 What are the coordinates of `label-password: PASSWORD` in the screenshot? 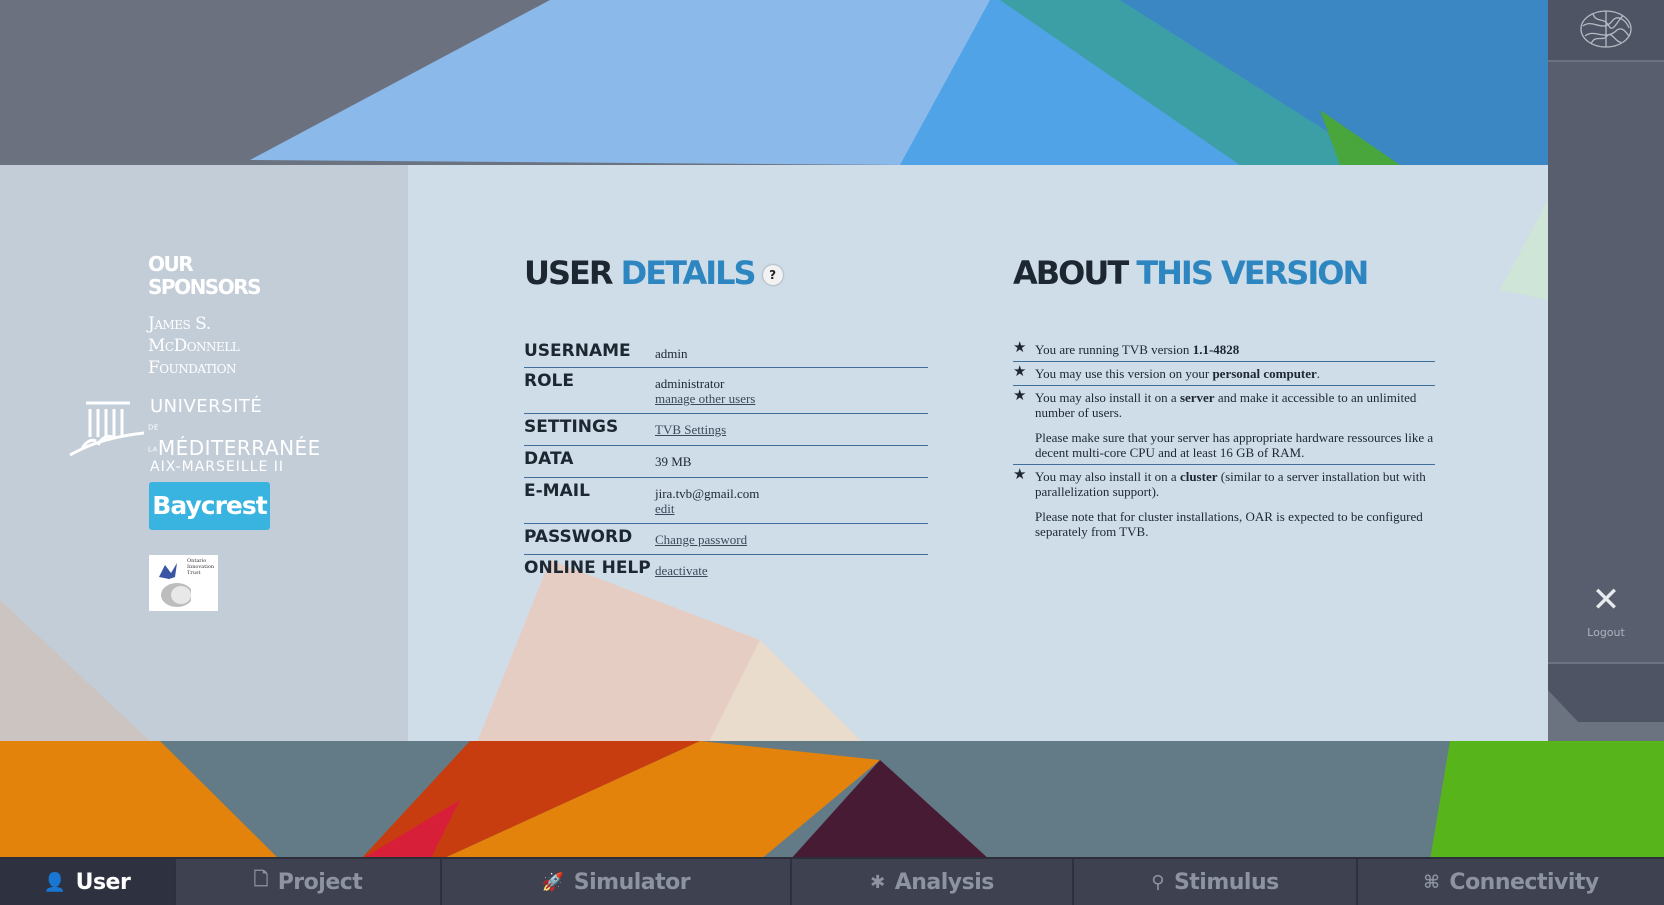 It's located at (578, 537).